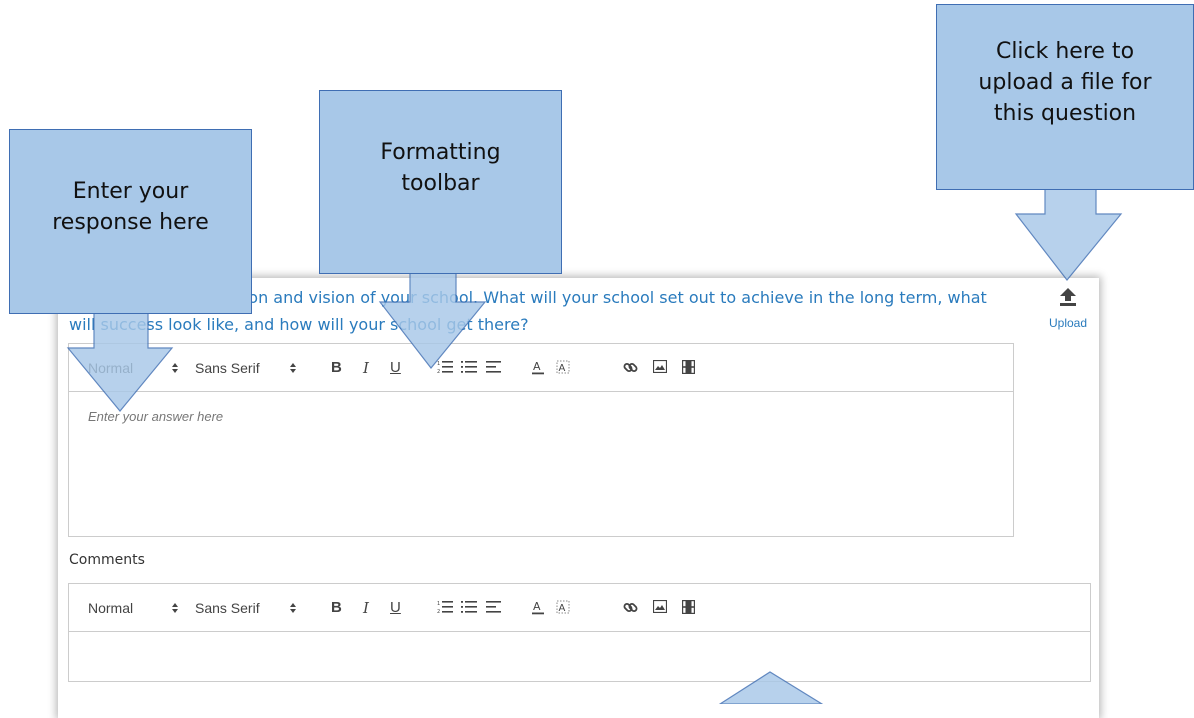  I want to click on comments-italic-button: I, so click(366, 608).